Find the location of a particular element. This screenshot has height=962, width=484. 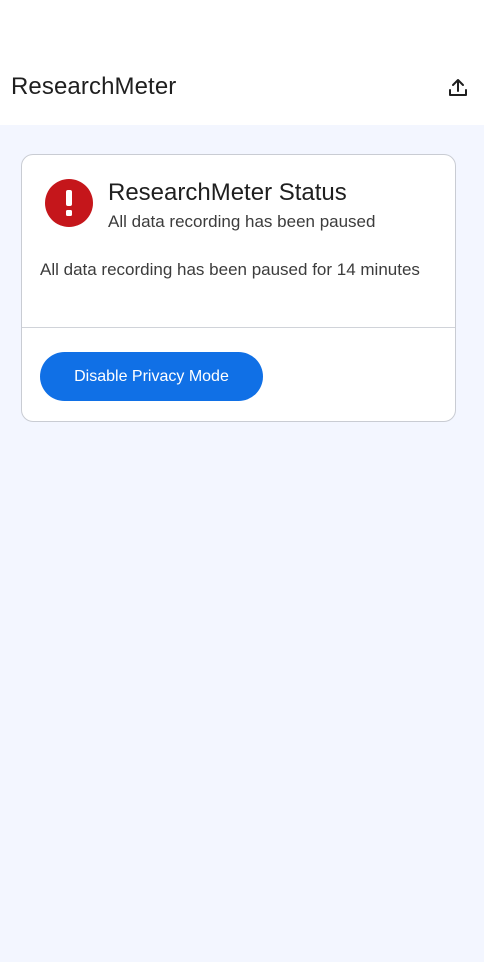

card-divider is located at coordinates (238, 327).